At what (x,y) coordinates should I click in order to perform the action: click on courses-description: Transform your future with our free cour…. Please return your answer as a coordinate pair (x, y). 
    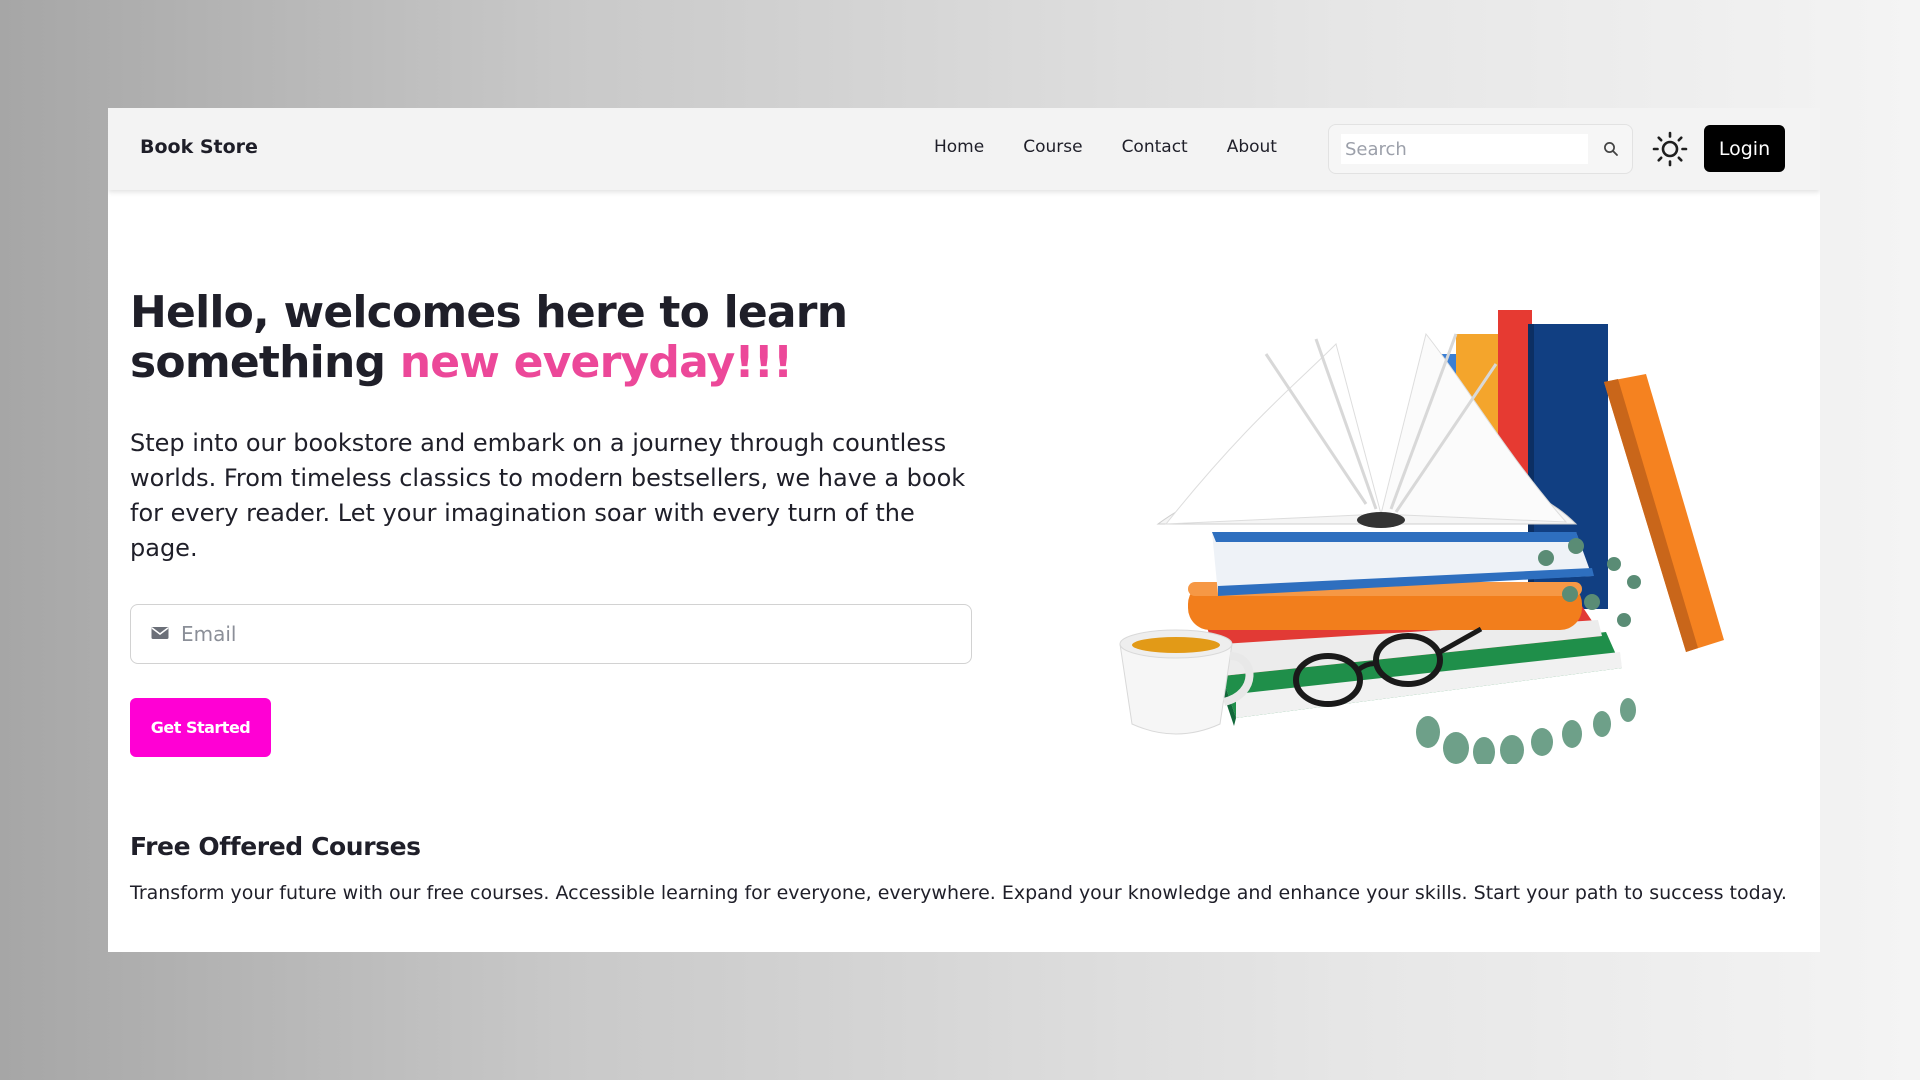
    Looking at the image, I should click on (958, 893).